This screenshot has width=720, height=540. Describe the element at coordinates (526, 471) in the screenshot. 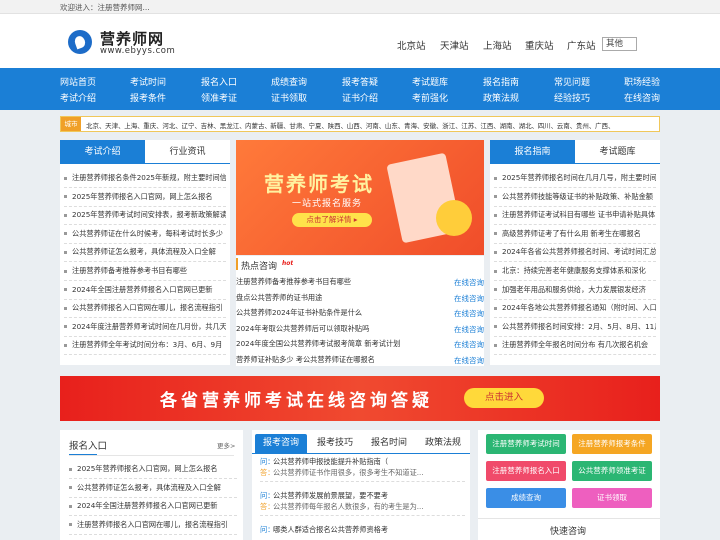

I see `quick-link-button: 注册营养师报名入口` at that location.